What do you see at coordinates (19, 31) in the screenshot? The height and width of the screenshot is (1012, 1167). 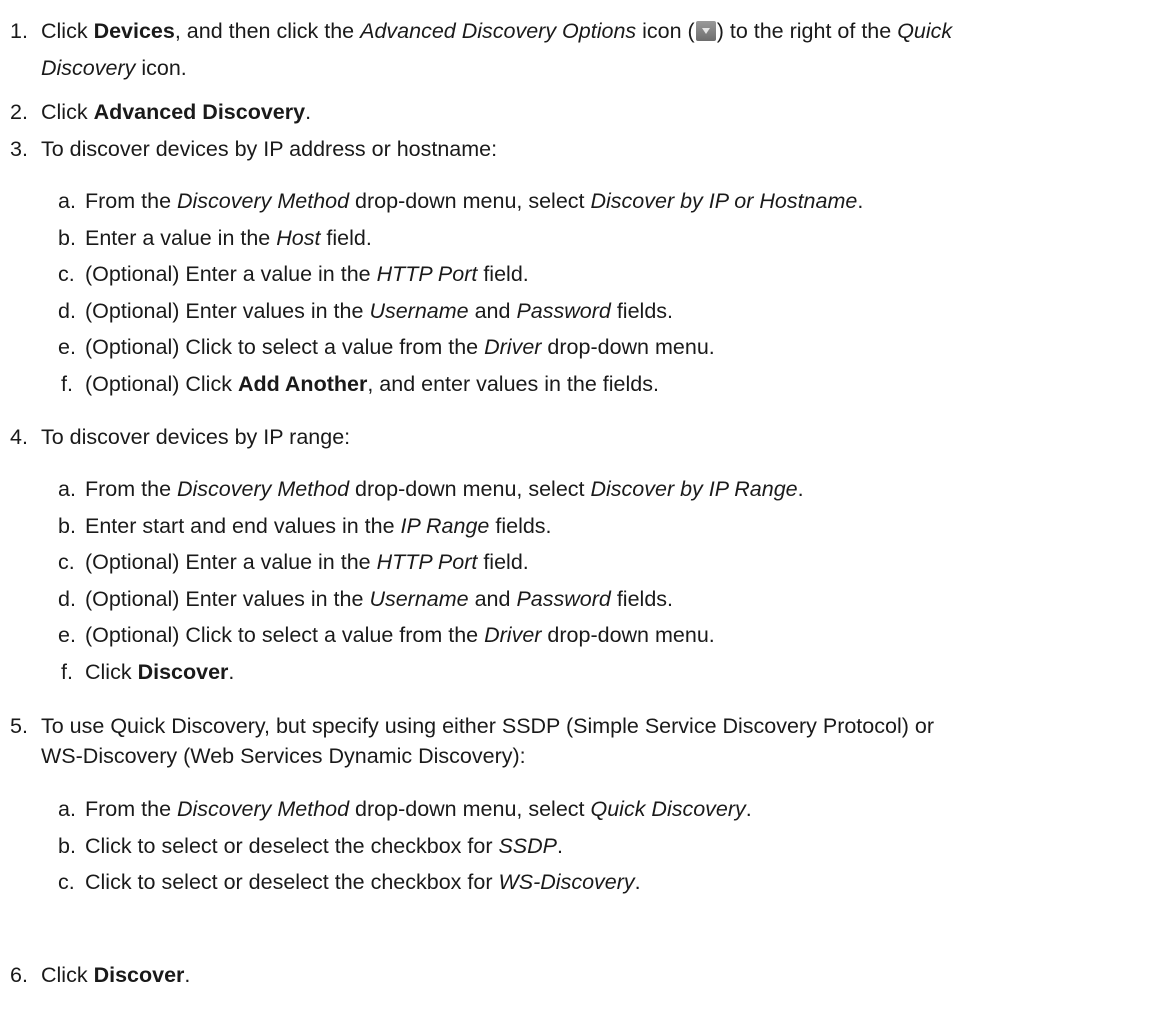 I see `step-number: 1.` at bounding box center [19, 31].